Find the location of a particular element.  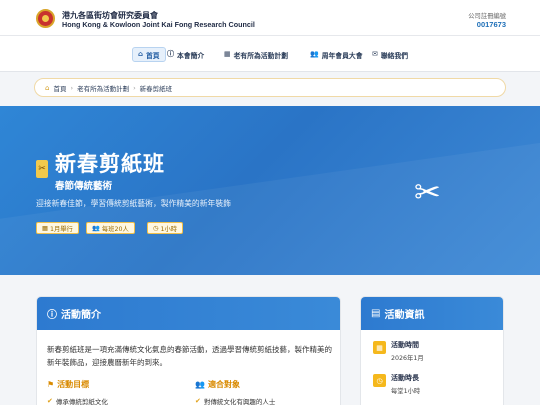

info-item-duration: ◷ 活動時長 每堂1小時 is located at coordinates (396, 384).